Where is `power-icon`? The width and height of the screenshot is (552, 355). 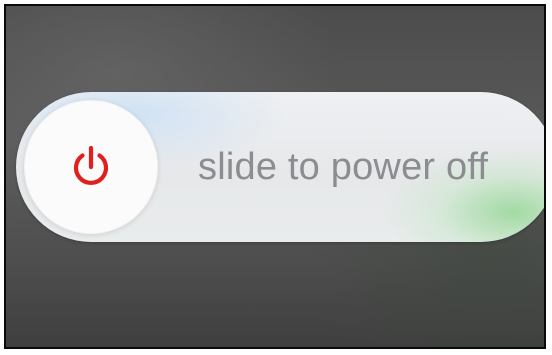
power-icon is located at coordinates (91, 165).